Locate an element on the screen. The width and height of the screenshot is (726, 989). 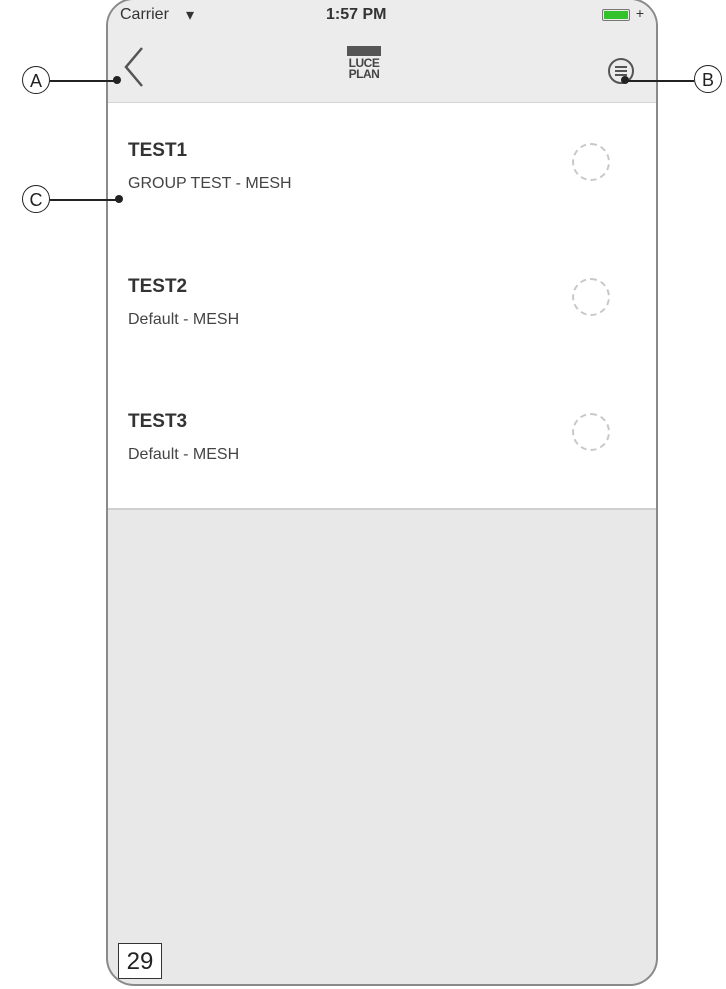
item-title: TEST1 is located at coordinates (158, 150).